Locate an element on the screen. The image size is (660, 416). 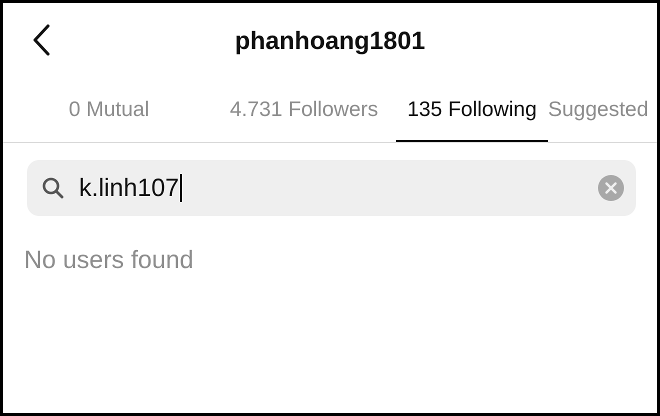
tab: 135 Following is located at coordinates (472, 110).